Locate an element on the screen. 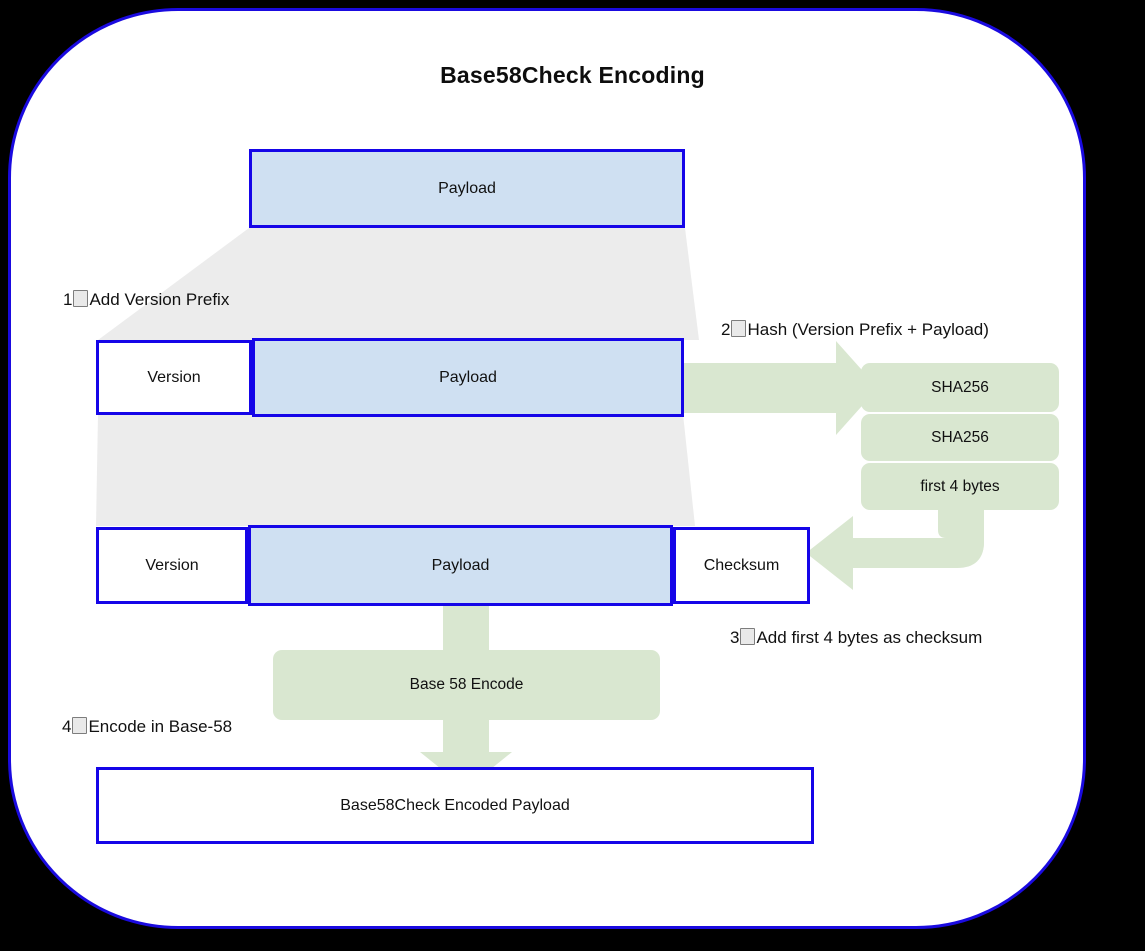 The height and width of the screenshot is (951, 1145). base58-encode-box: Base 58 Encode is located at coordinates (466, 685).